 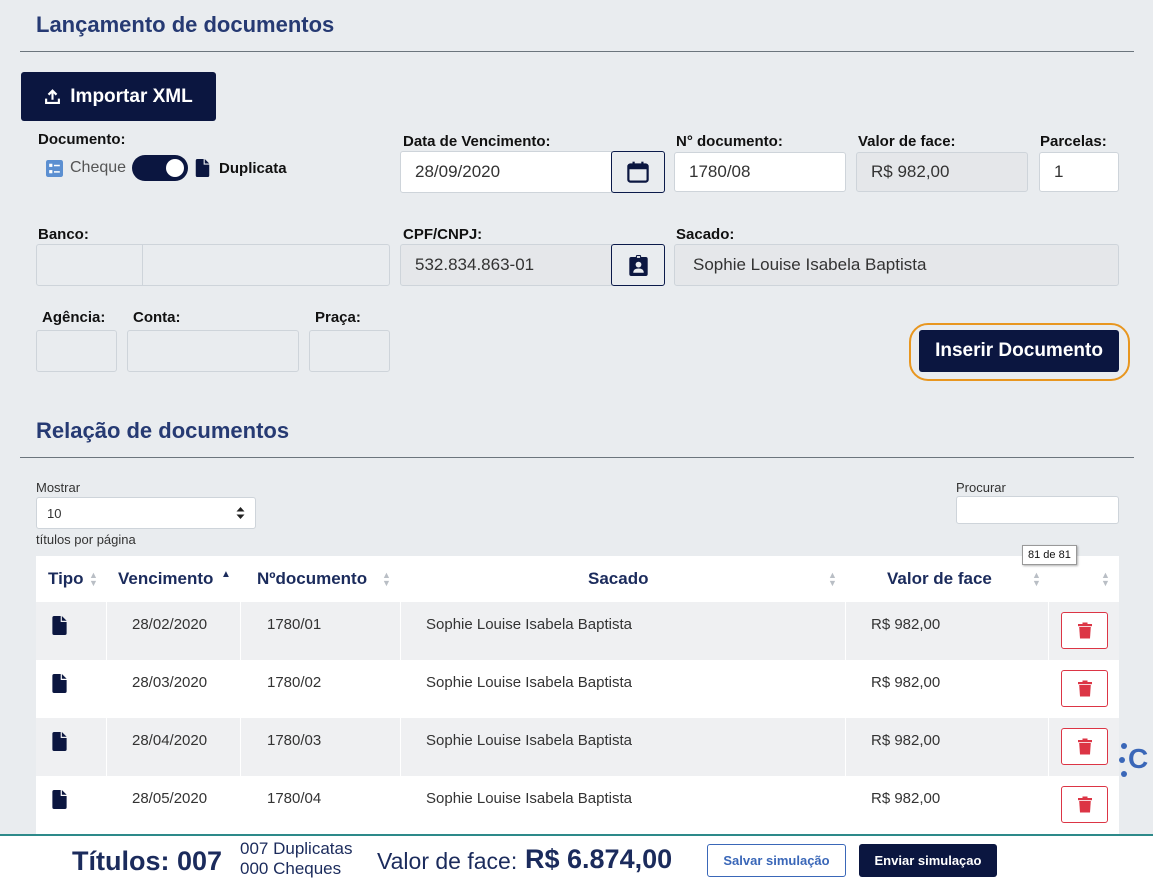 What do you see at coordinates (338, 317) in the screenshot?
I see `praca-label: Praça:` at bounding box center [338, 317].